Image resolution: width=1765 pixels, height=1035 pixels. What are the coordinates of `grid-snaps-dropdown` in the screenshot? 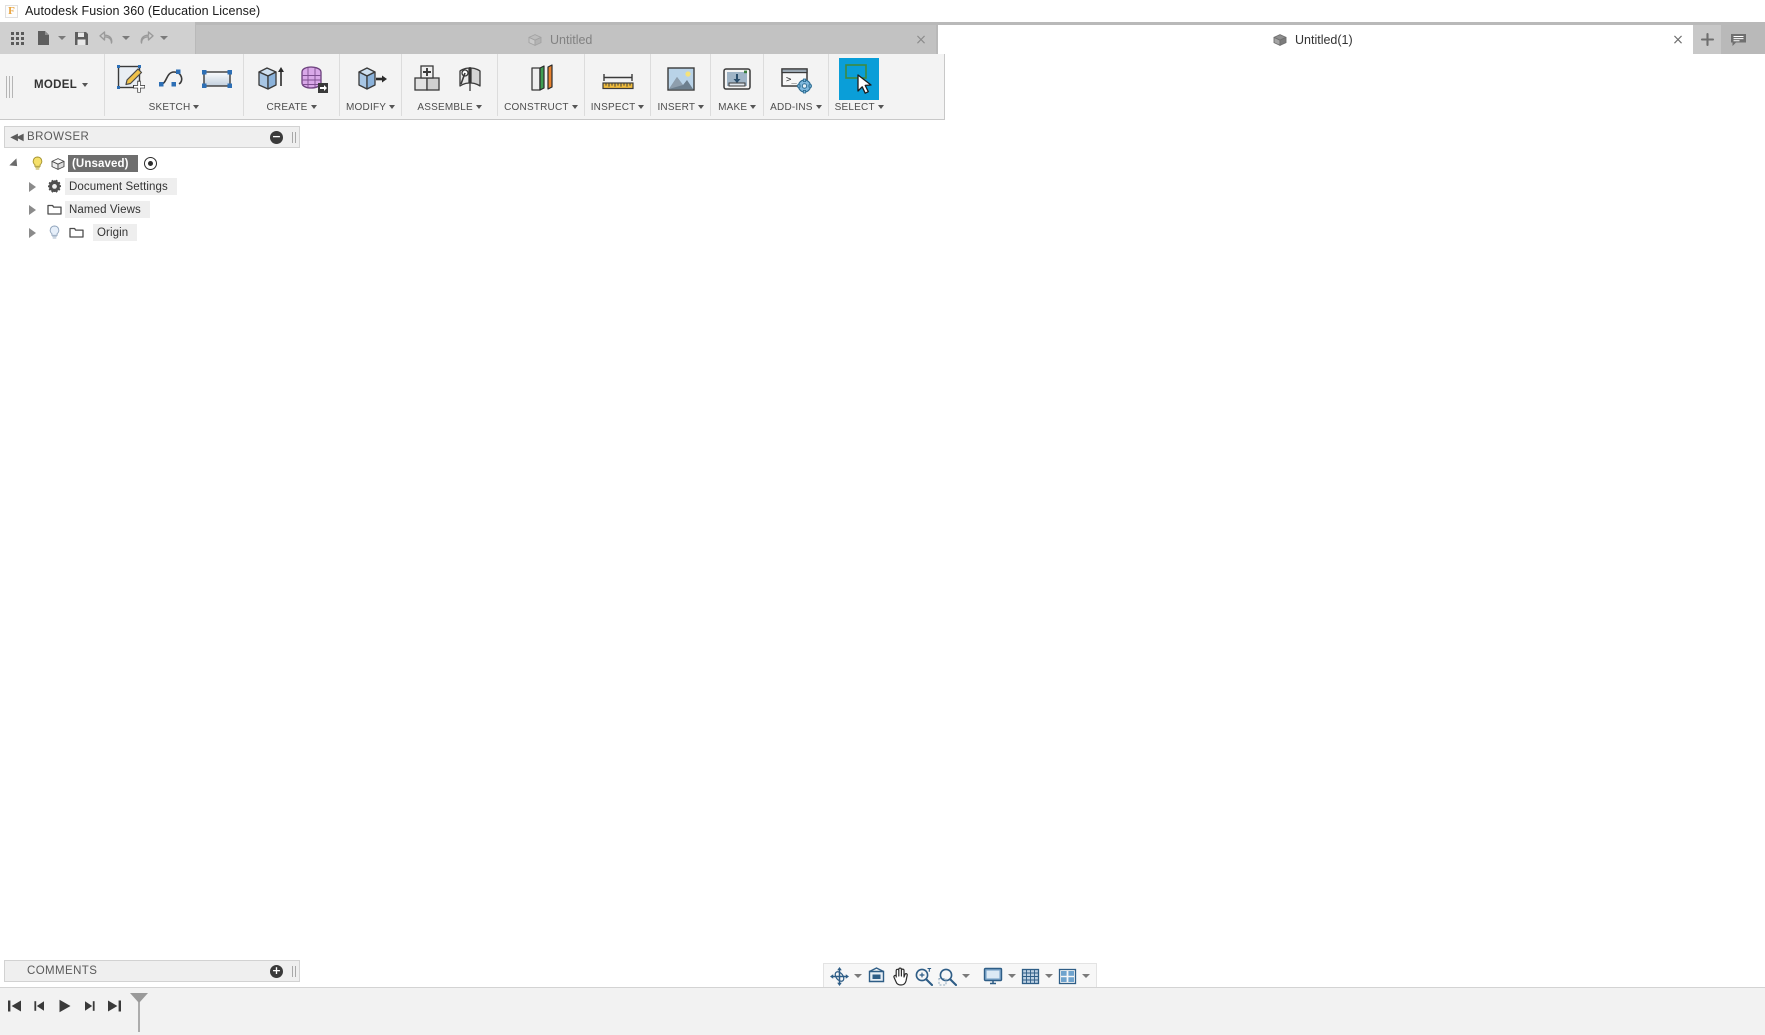 It's located at (1049, 976).